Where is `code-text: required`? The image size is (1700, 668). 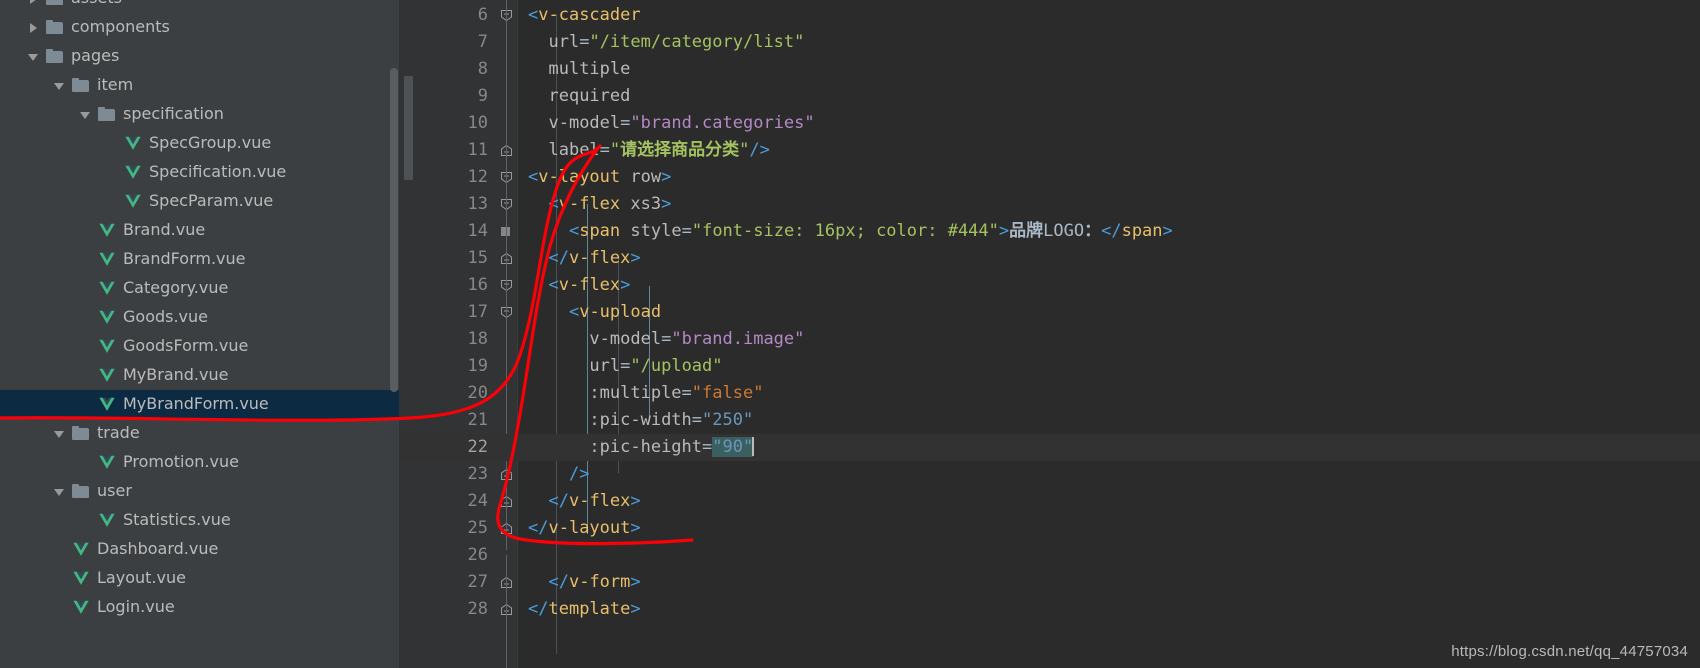 code-text: required is located at coordinates (579, 96).